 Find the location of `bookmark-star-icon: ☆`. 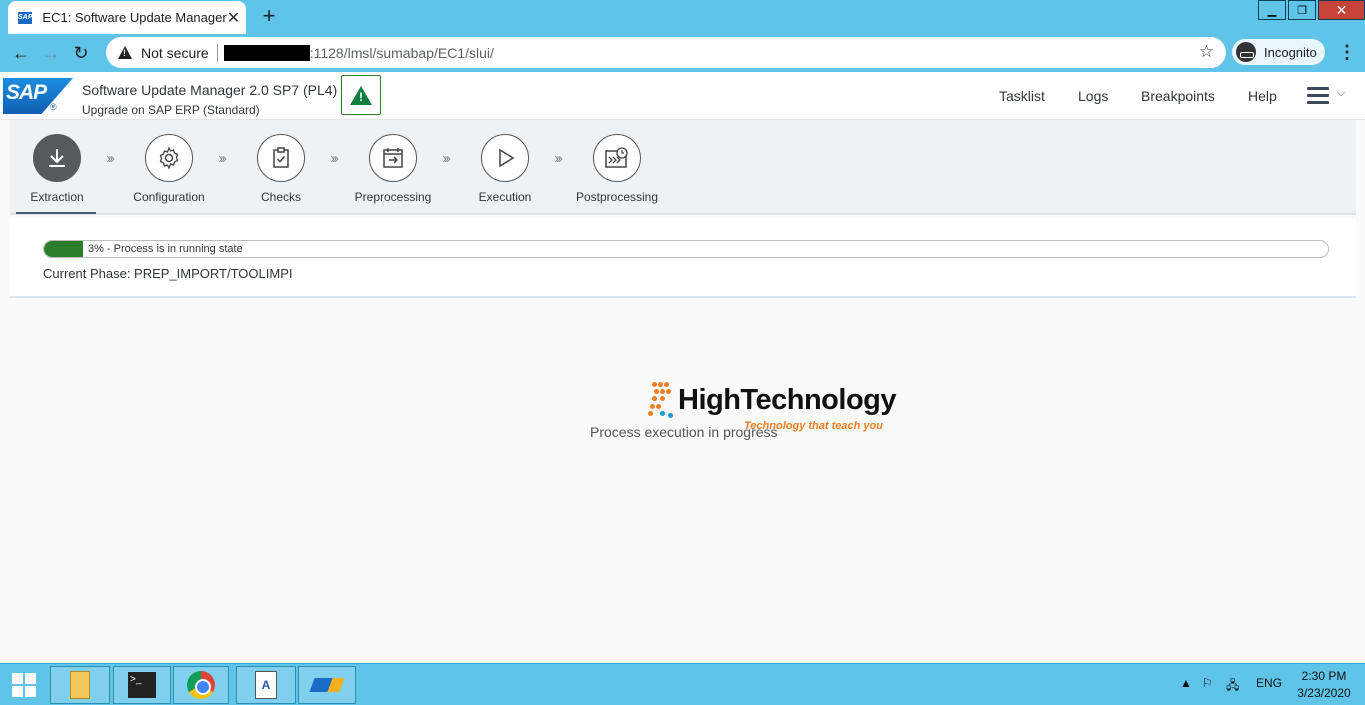

bookmark-star-icon: ☆ is located at coordinates (1206, 52).